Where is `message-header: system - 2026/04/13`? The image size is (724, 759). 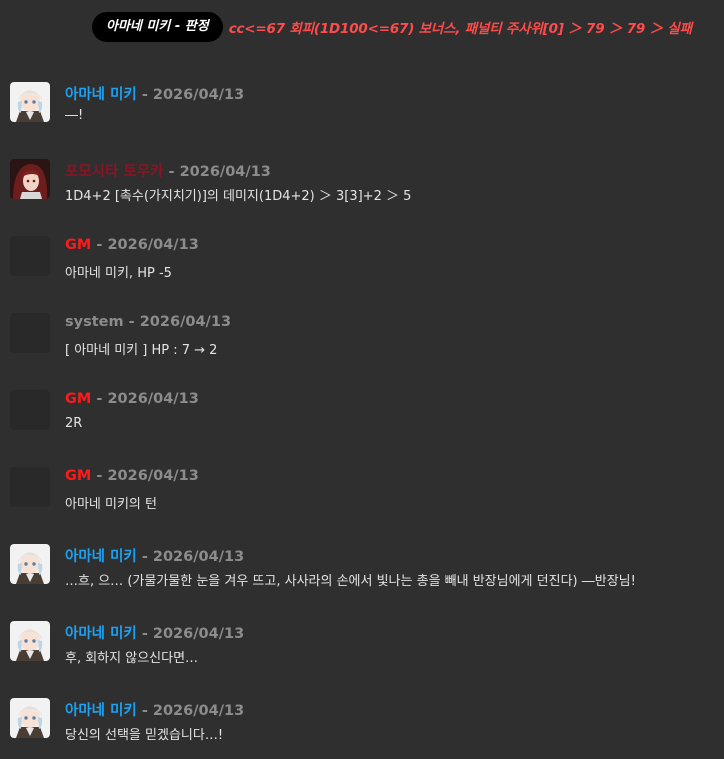
message-header: system - 2026/04/13 is located at coordinates (148, 322).